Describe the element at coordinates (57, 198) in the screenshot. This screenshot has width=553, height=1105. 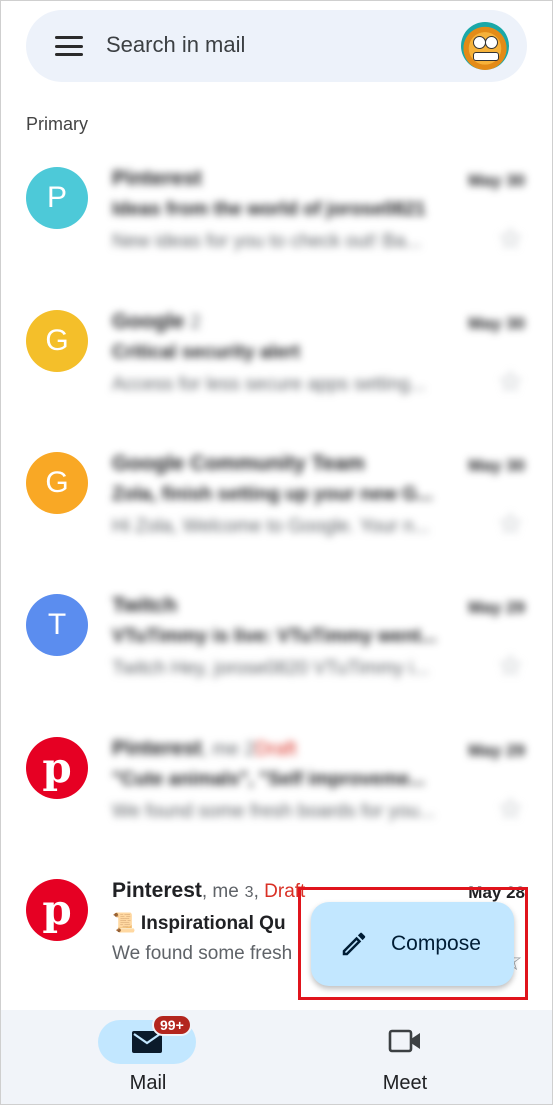
I see `sender-avatar: P` at that location.